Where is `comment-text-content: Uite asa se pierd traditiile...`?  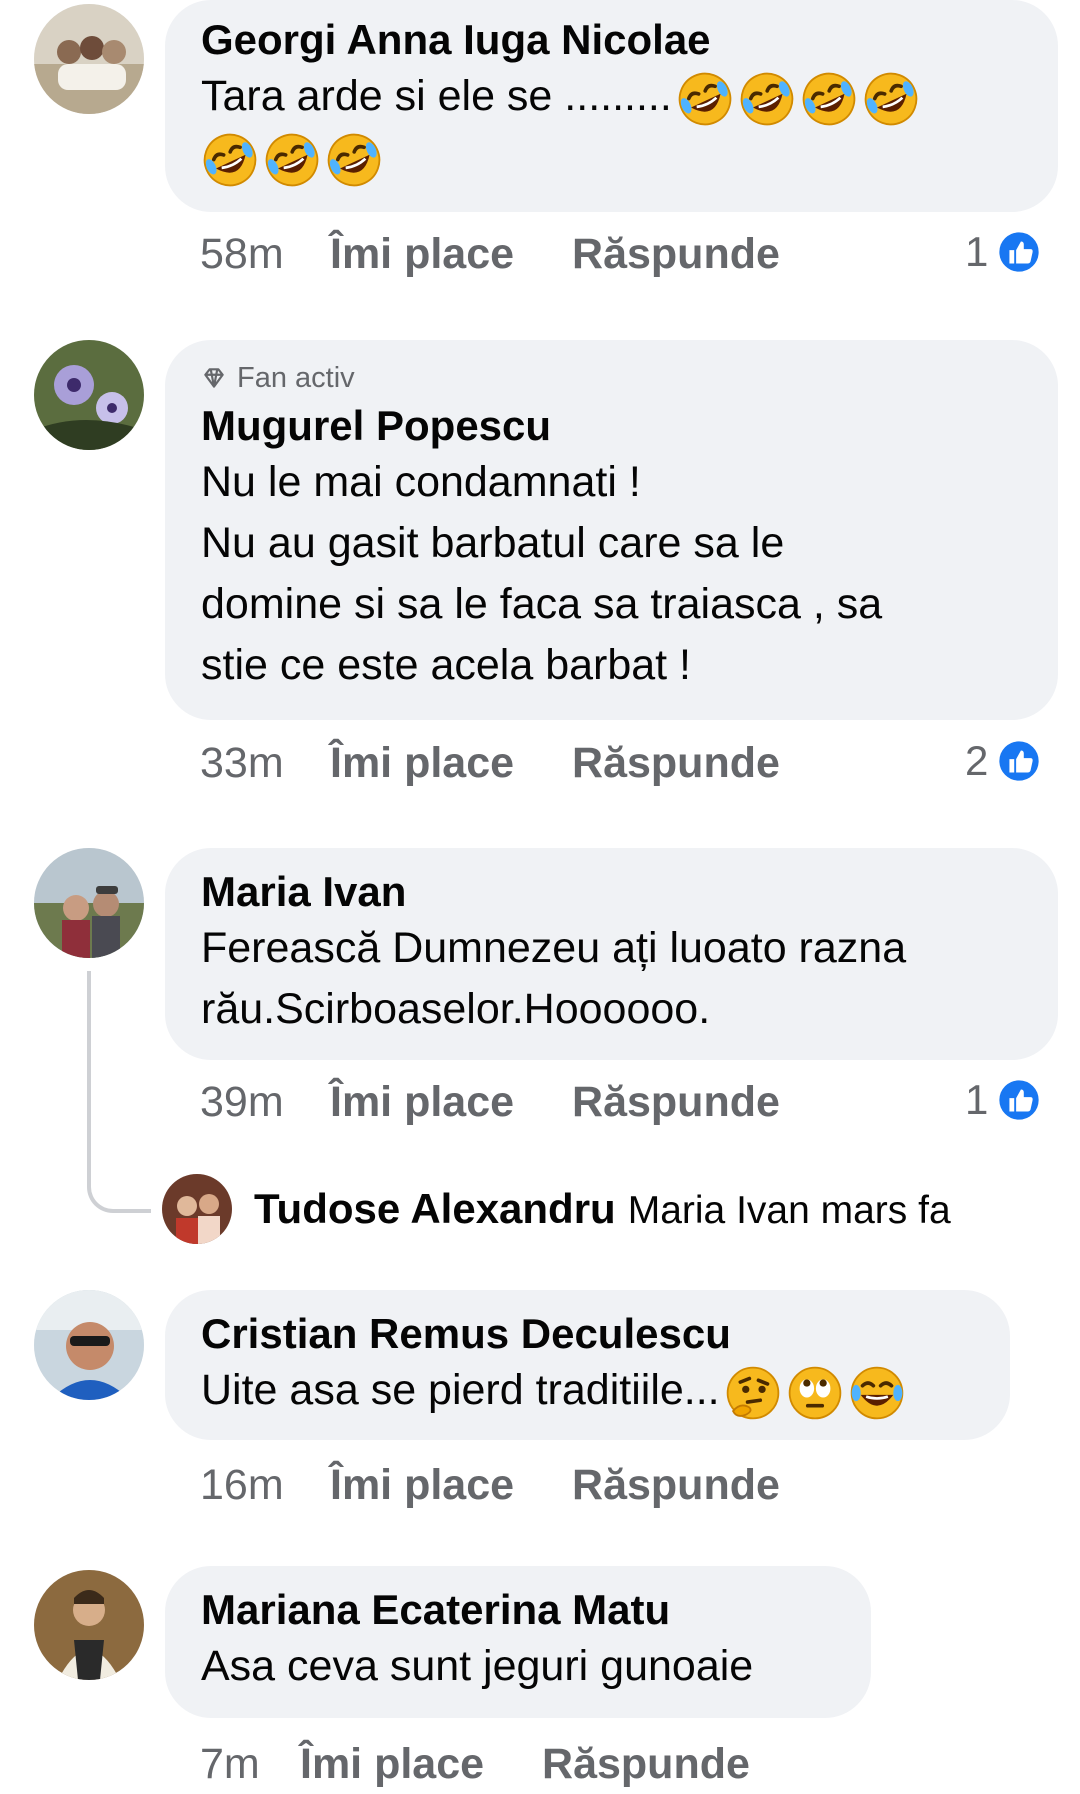 comment-text-content: Uite asa se pierd traditiile... is located at coordinates (460, 1390).